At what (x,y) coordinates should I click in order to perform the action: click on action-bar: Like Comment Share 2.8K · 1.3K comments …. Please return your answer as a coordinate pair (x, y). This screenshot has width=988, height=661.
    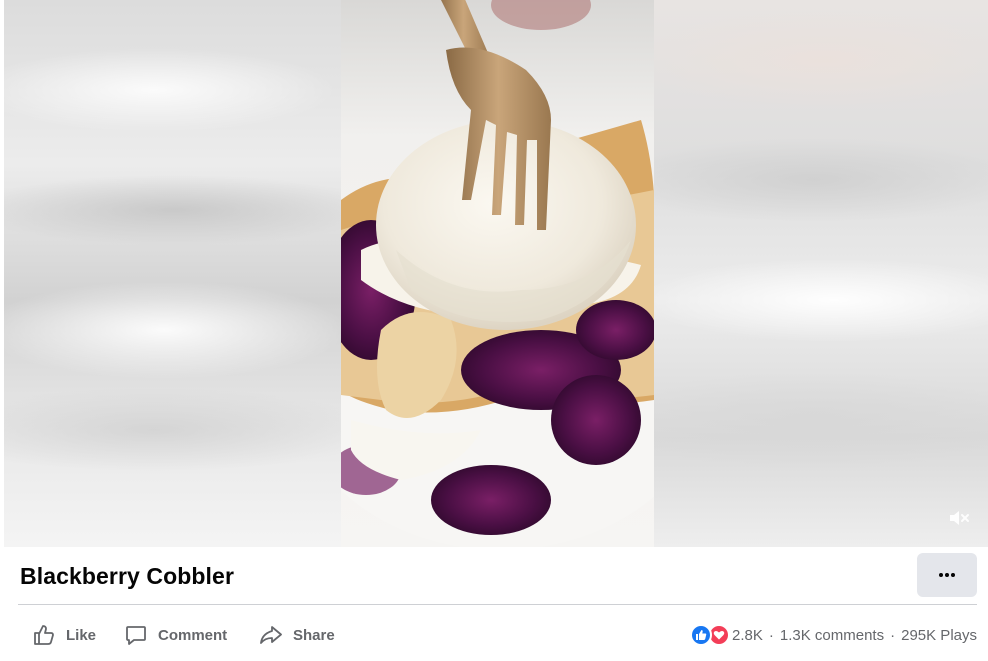
    Looking at the image, I should click on (494, 635).